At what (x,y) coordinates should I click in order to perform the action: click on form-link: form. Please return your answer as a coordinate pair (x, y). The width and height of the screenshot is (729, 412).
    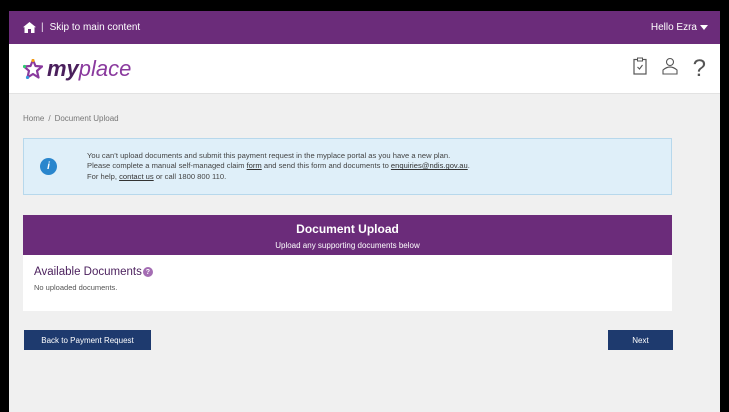
    Looking at the image, I should click on (254, 165).